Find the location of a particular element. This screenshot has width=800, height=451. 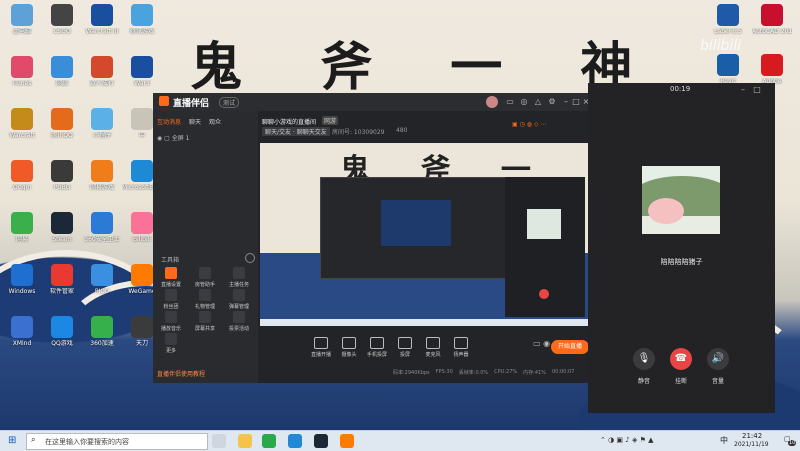

clock-date: 2021/11/19 is located at coordinates (751, 444).